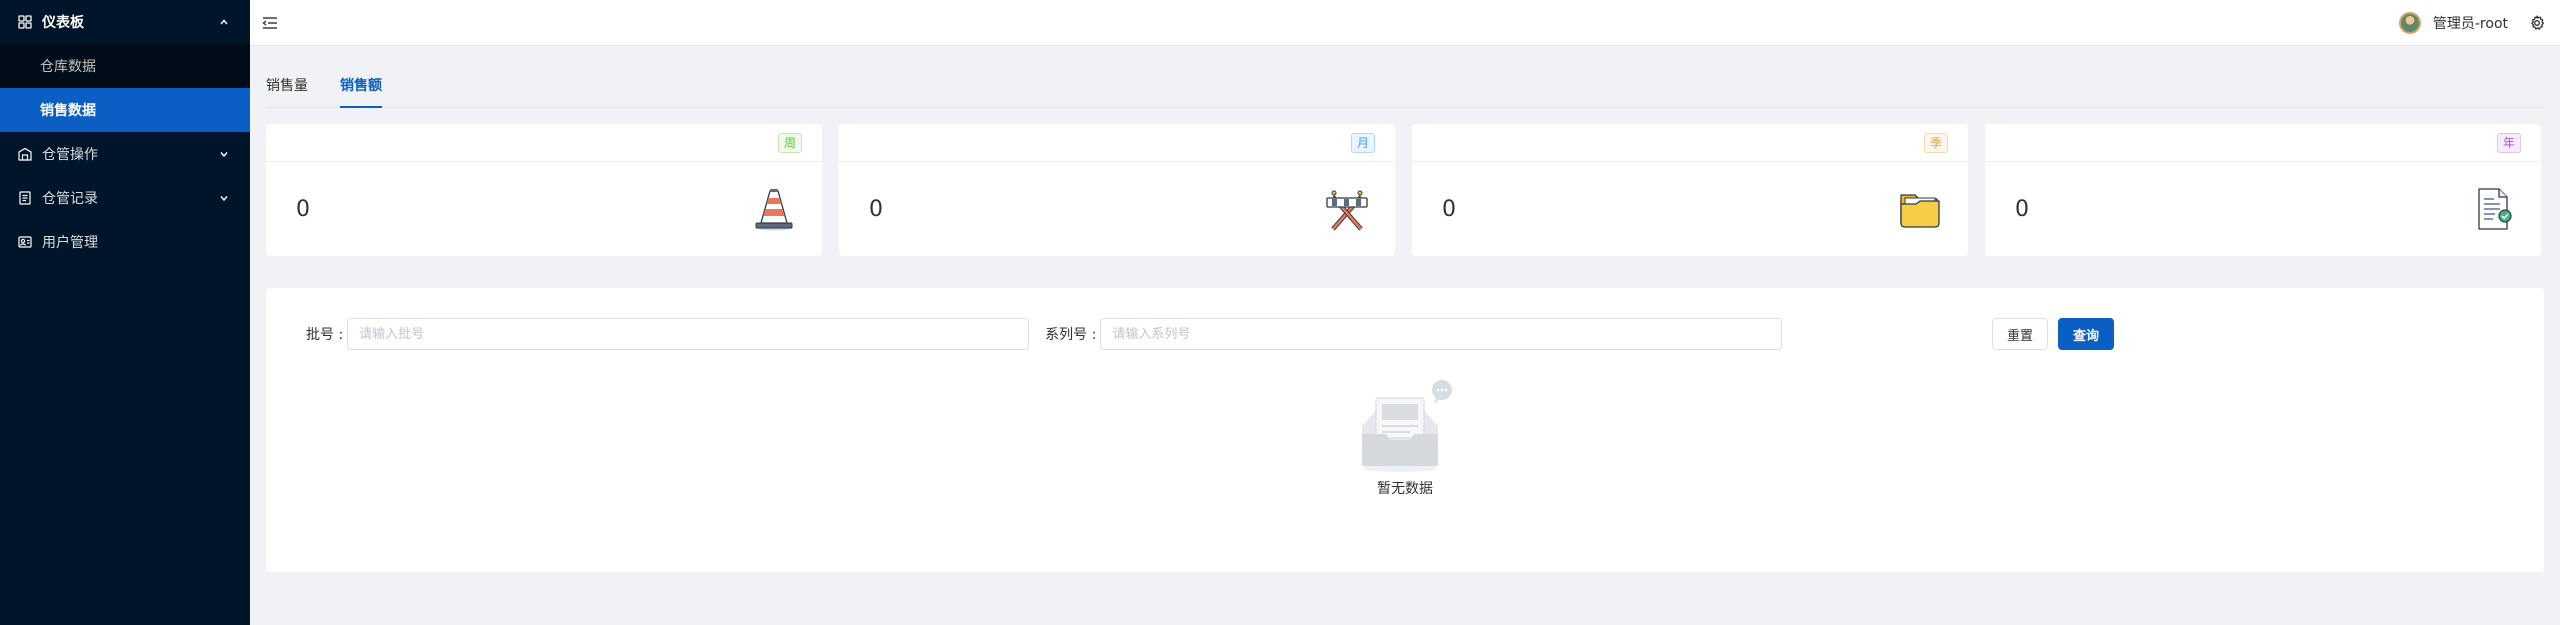  I want to click on sidebar-item-label: 仓管记录, so click(70, 199).